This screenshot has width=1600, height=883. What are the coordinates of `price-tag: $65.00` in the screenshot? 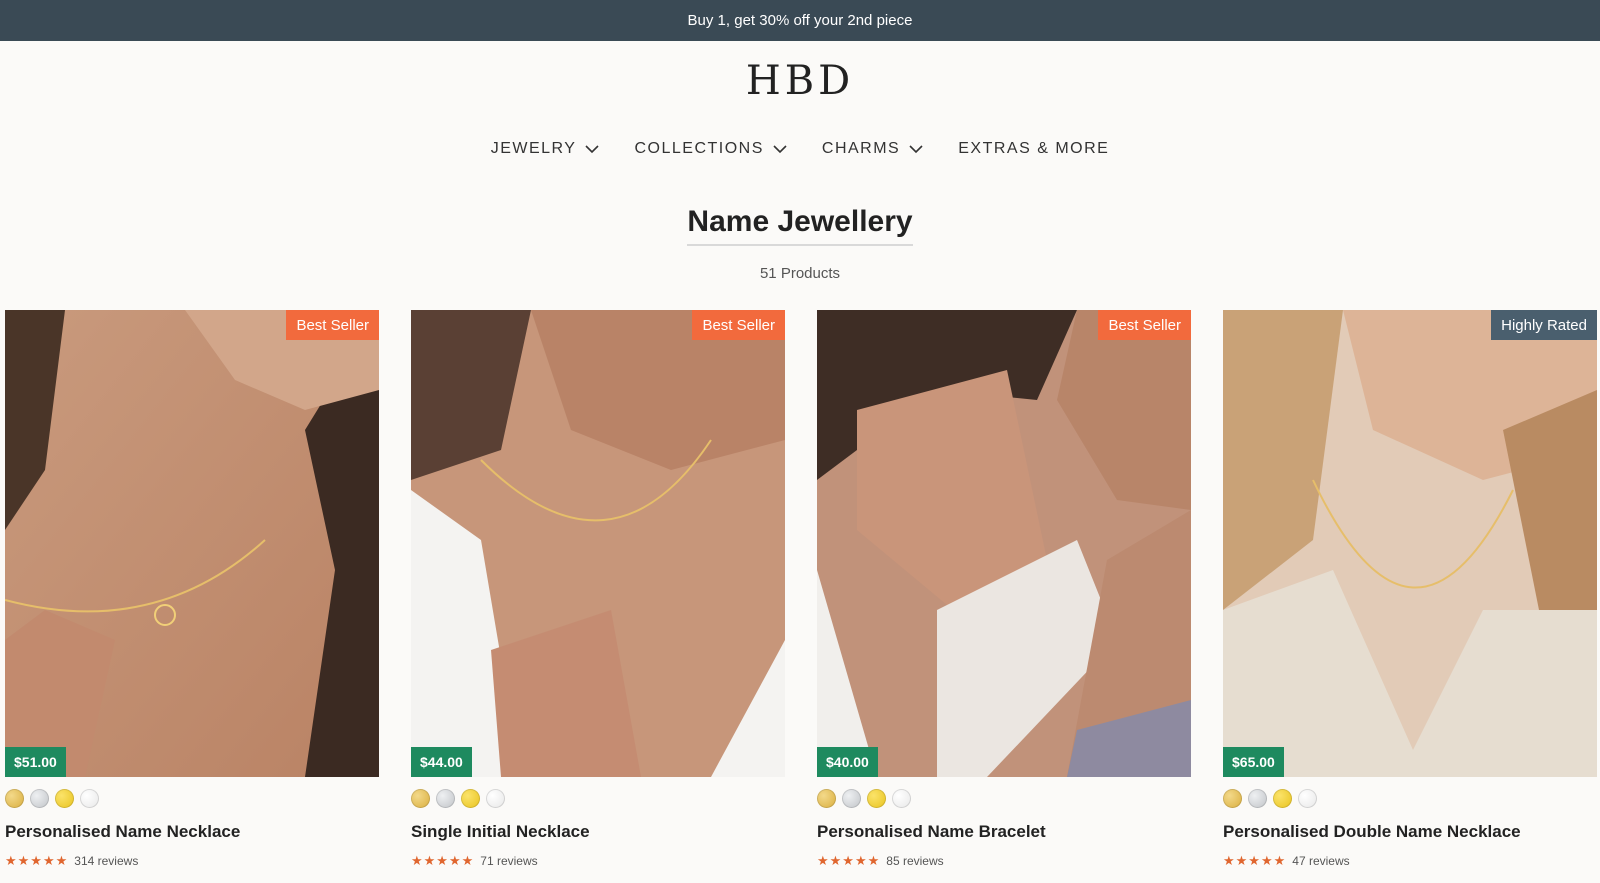 It's located at (1253, 762).